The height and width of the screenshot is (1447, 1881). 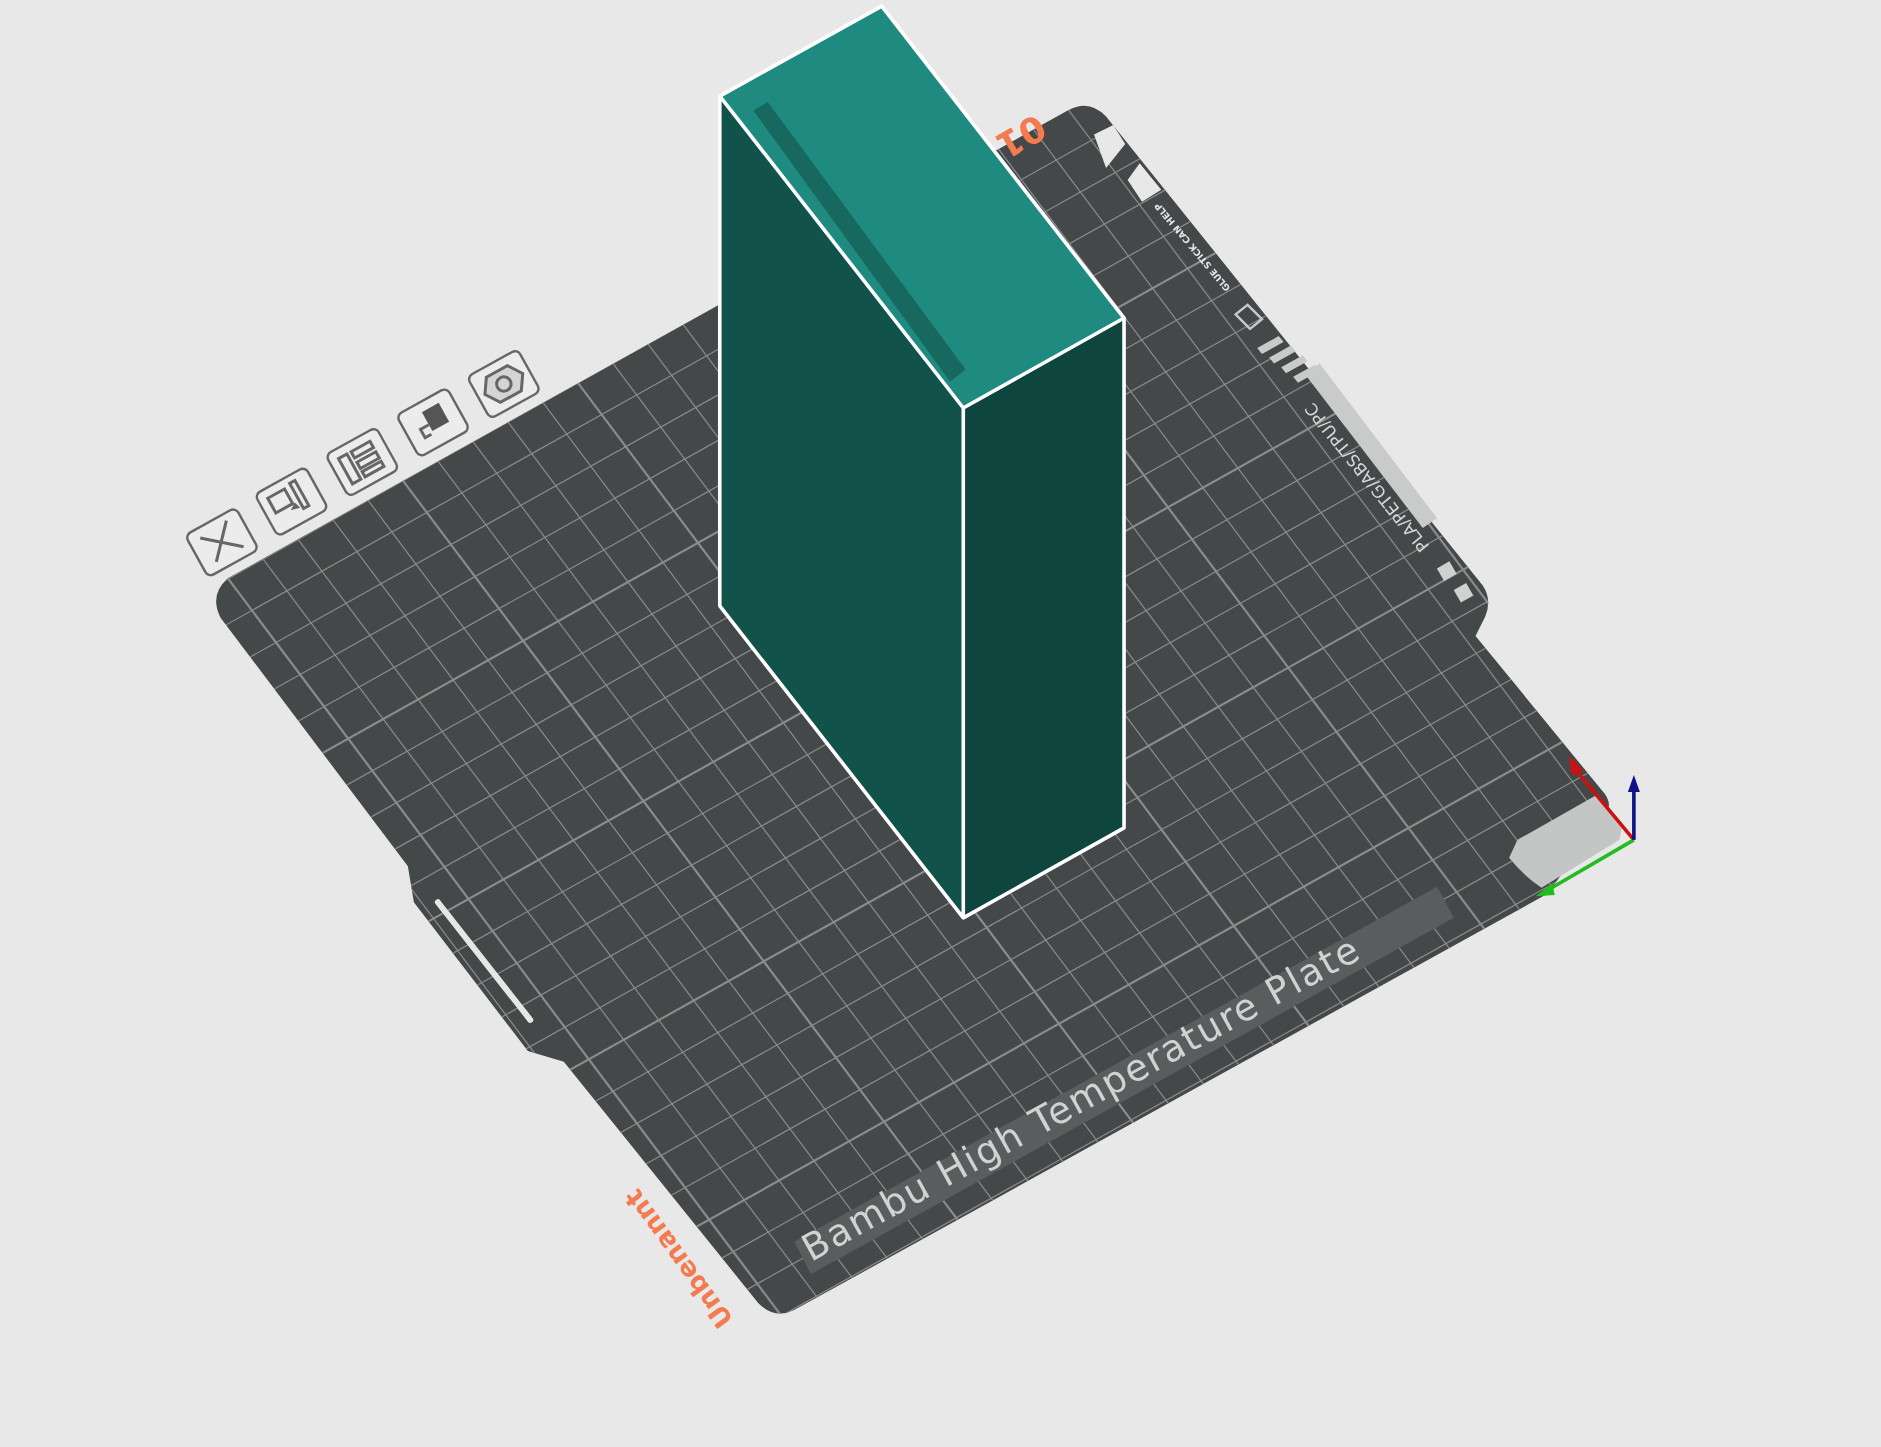 What do you see at coordinates (921, 462) in the screenshot?
I see `3d-model` at bounding box center [921, 462].